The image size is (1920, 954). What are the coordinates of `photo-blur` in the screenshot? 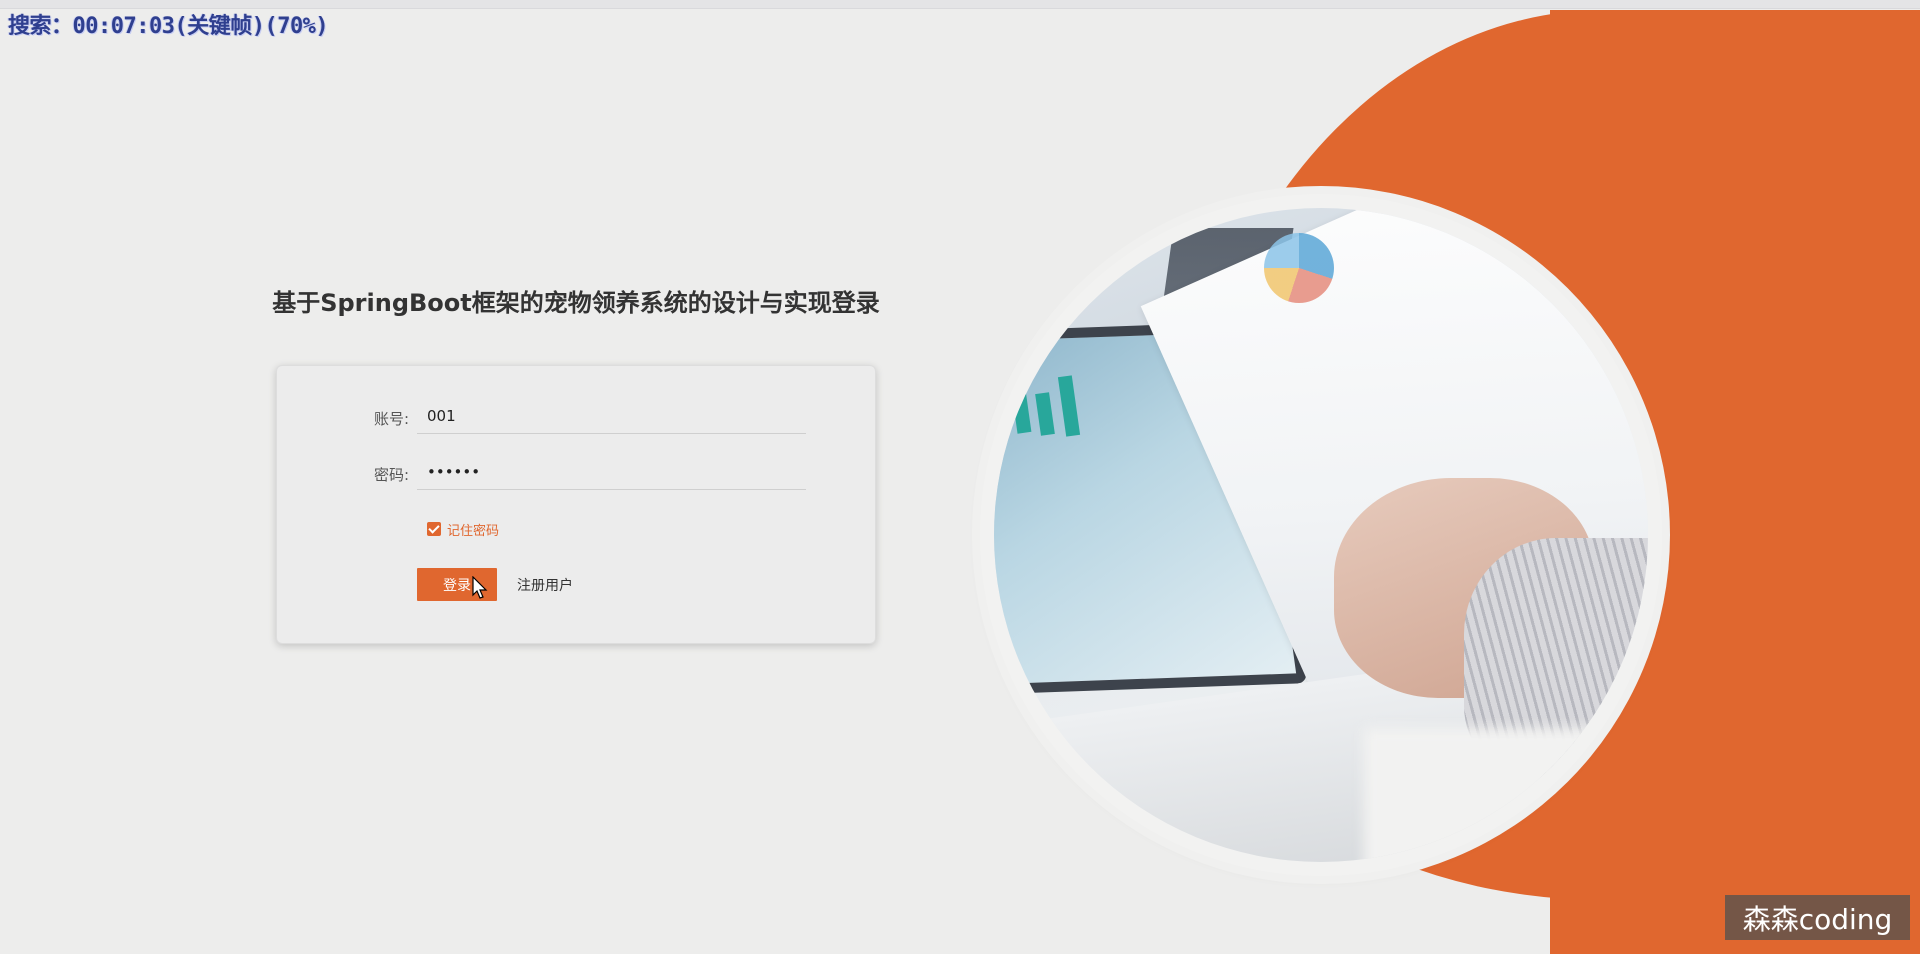 It's located at (1506, 795).